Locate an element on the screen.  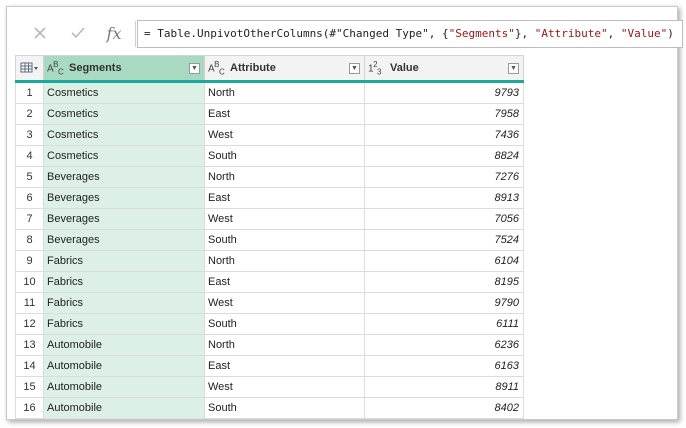
table-row: 9 Fabrics North 6104 is located at coordinates (269, 261).